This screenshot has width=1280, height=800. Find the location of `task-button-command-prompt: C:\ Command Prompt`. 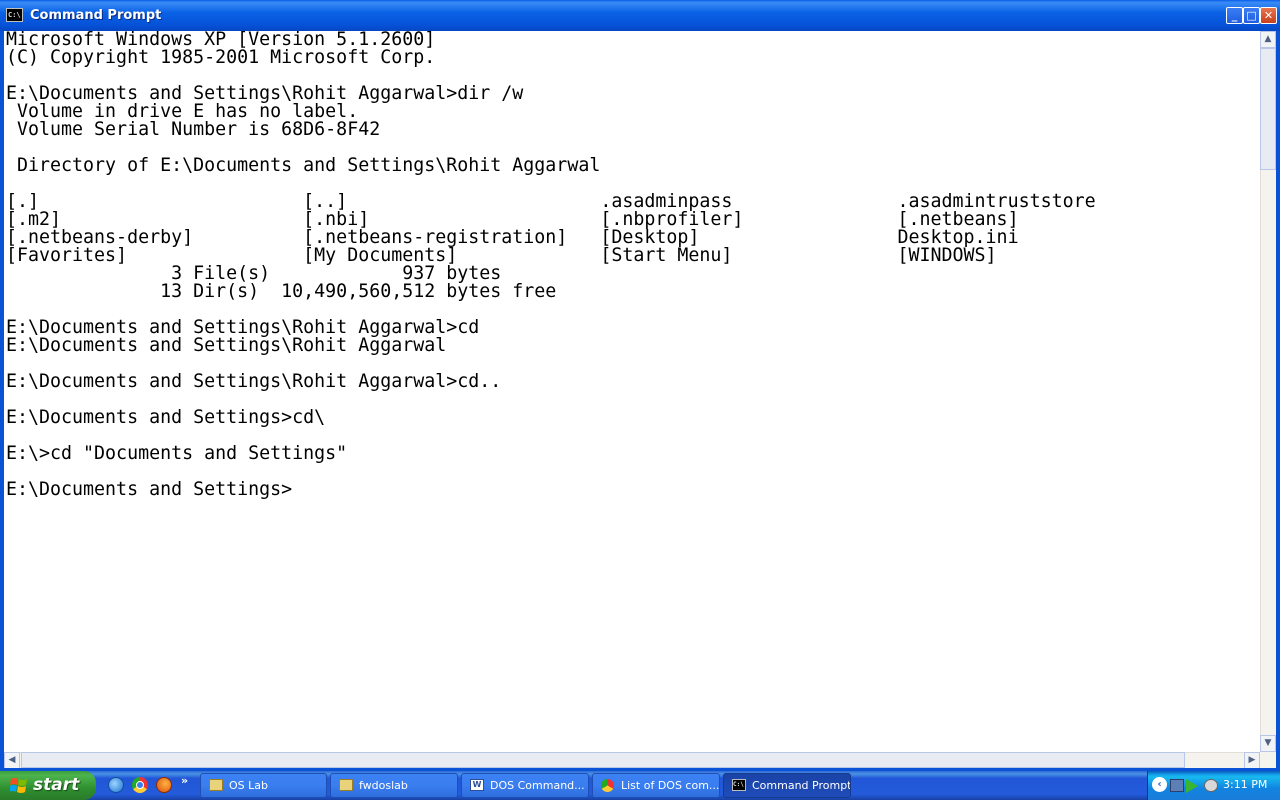

task-button-command-prompt: C:\ Command Prompt is located at coordinates (787, 785).